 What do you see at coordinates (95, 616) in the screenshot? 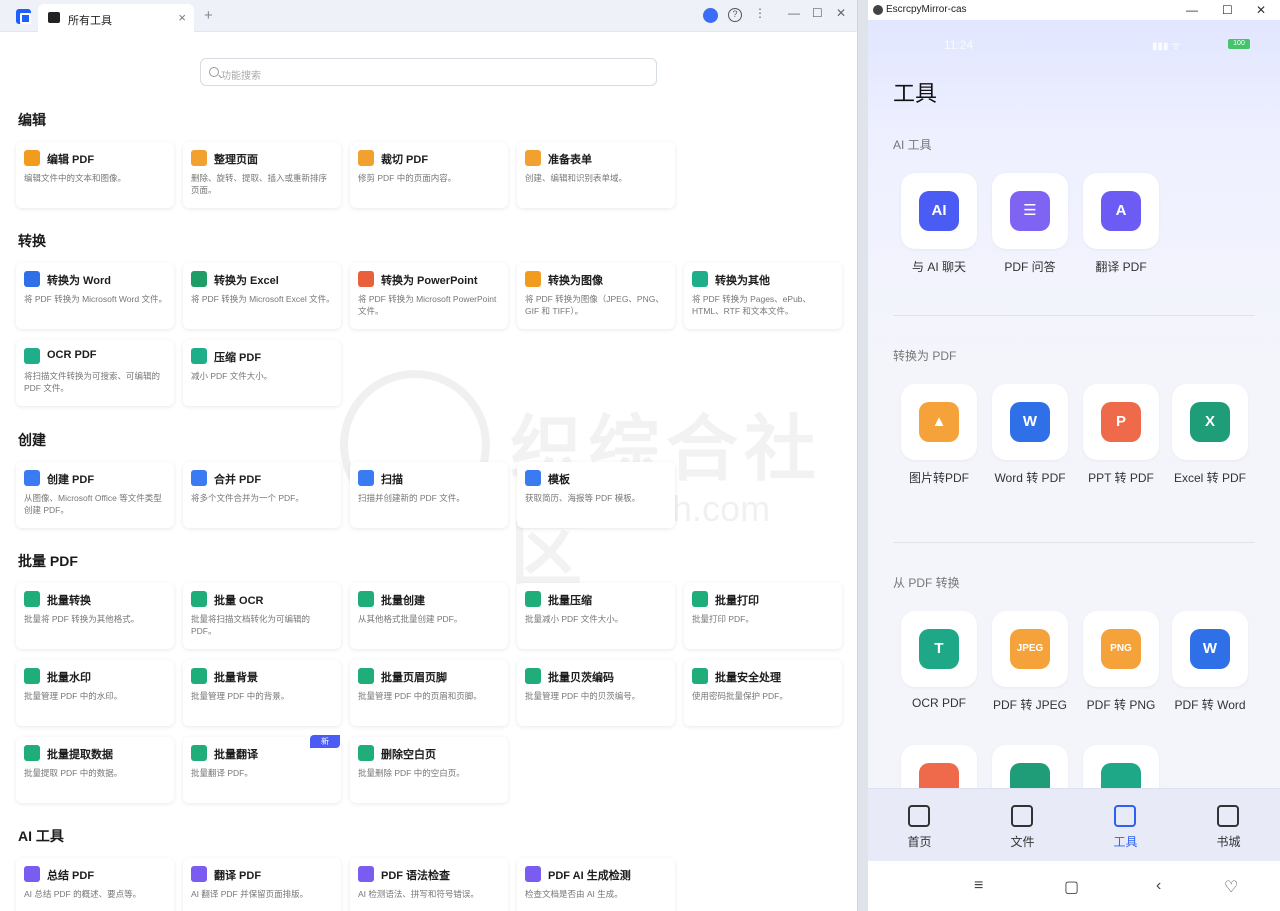
I see `tool-card: 批量转换 批量将 PDF 转换为其他格式。` at bounding box center [95, 616].